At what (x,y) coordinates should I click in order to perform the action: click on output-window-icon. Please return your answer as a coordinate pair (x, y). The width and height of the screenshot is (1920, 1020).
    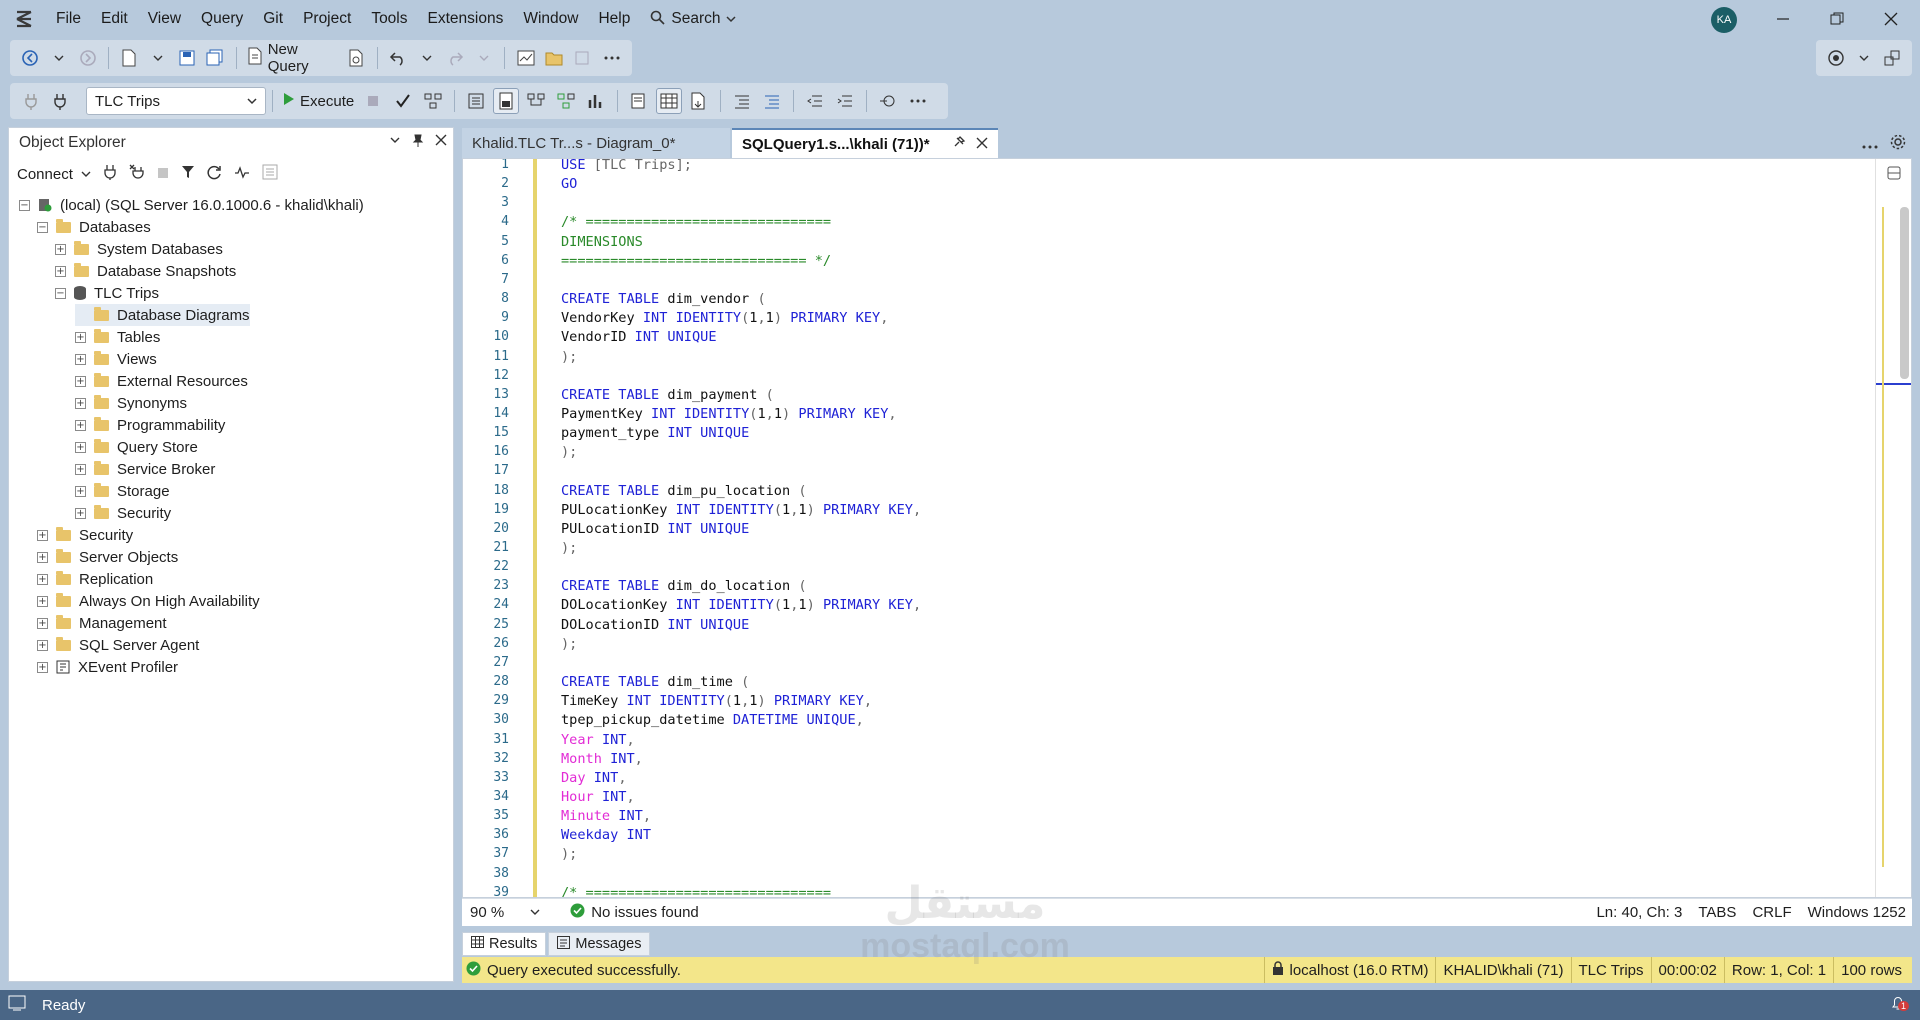
    Looking at the image, I should click on (17, 1005).